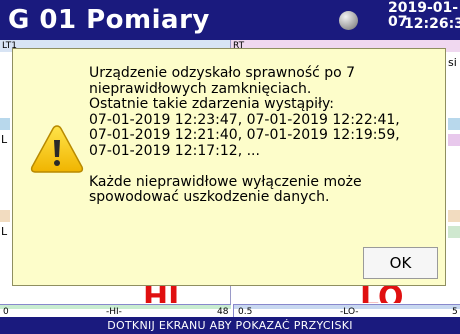 The width and height of the screenshot is (460, 334). Describe the element at coordinates (57, 149) in the screenshot. I see `warning-icon` at that location.